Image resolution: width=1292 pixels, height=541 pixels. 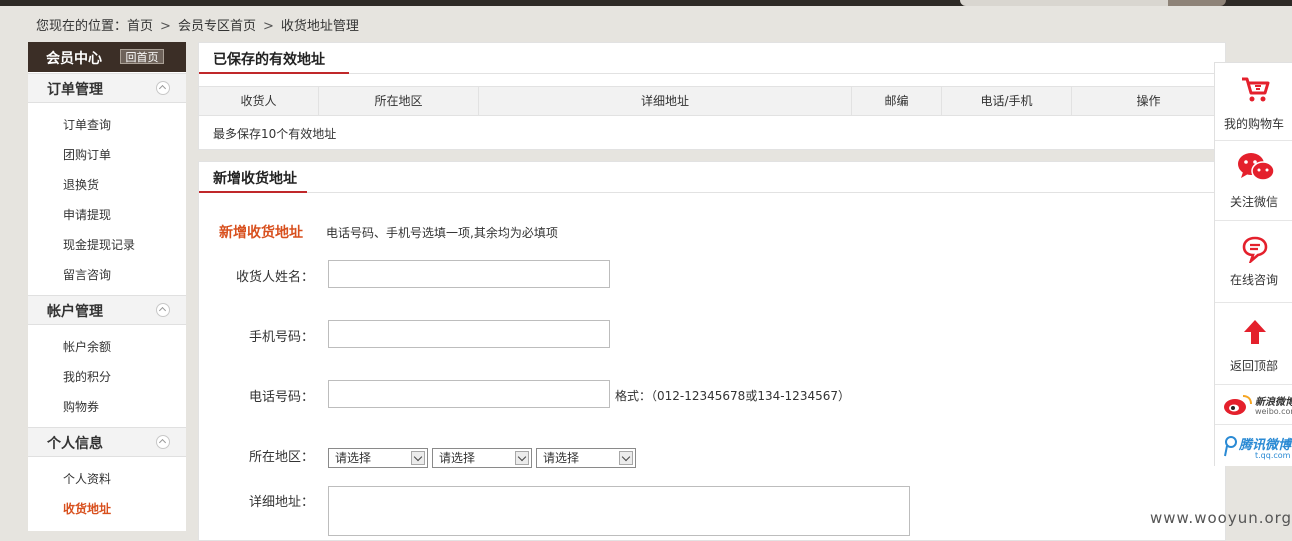 What do you see at coordinates (107, 57) in the screenshot?
I see `sidebar-header: 会员中心 回首页` at bounding box center [107, 57].